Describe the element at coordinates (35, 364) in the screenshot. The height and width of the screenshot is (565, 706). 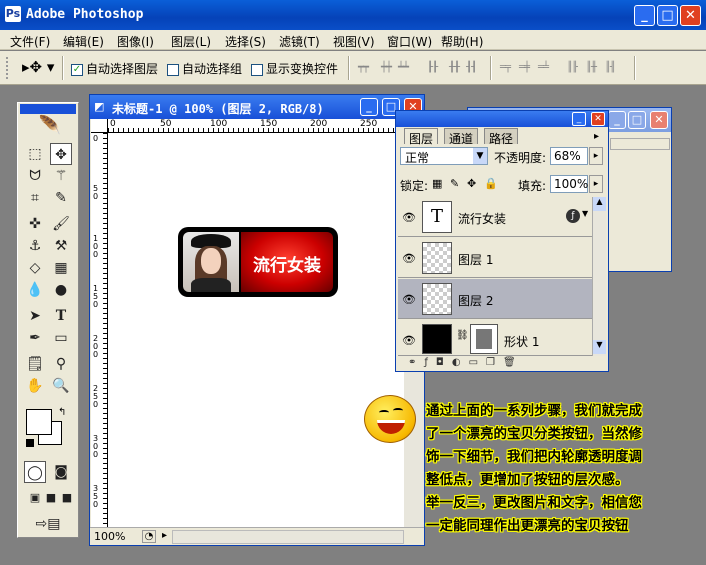
I see `notes-tool-icon: 🗒` at that location.